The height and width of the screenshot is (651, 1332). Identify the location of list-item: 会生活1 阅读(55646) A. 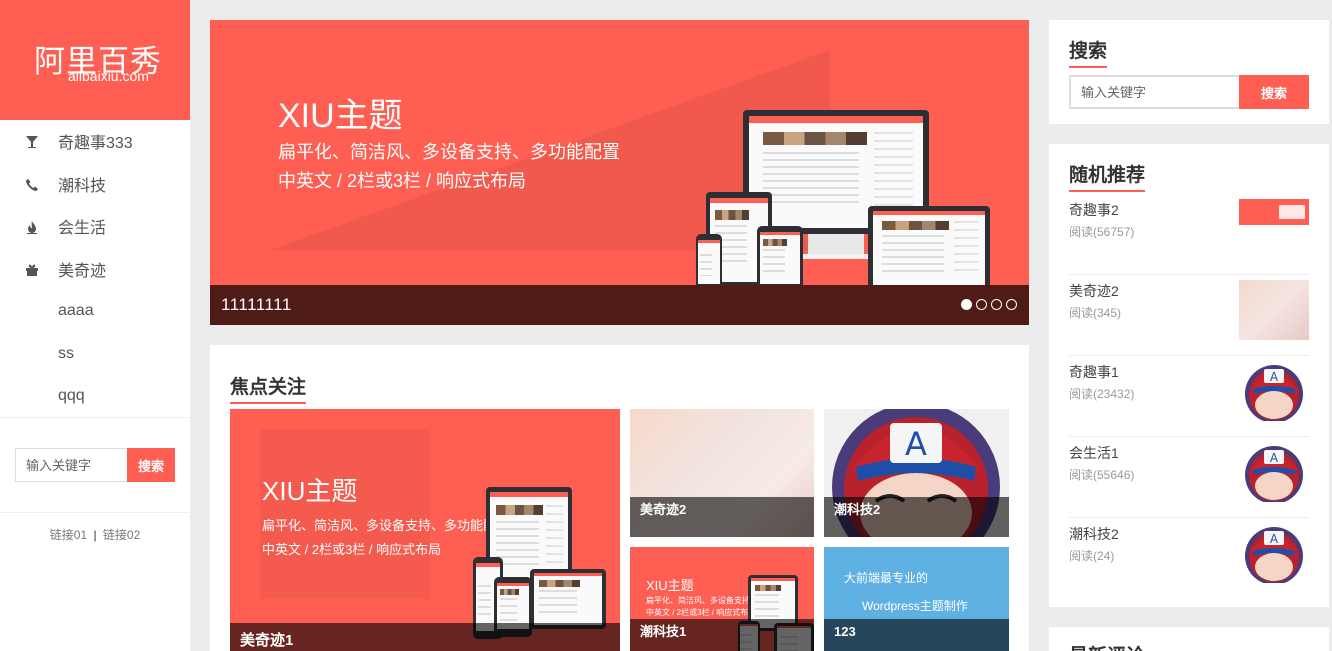
(1189, 477).